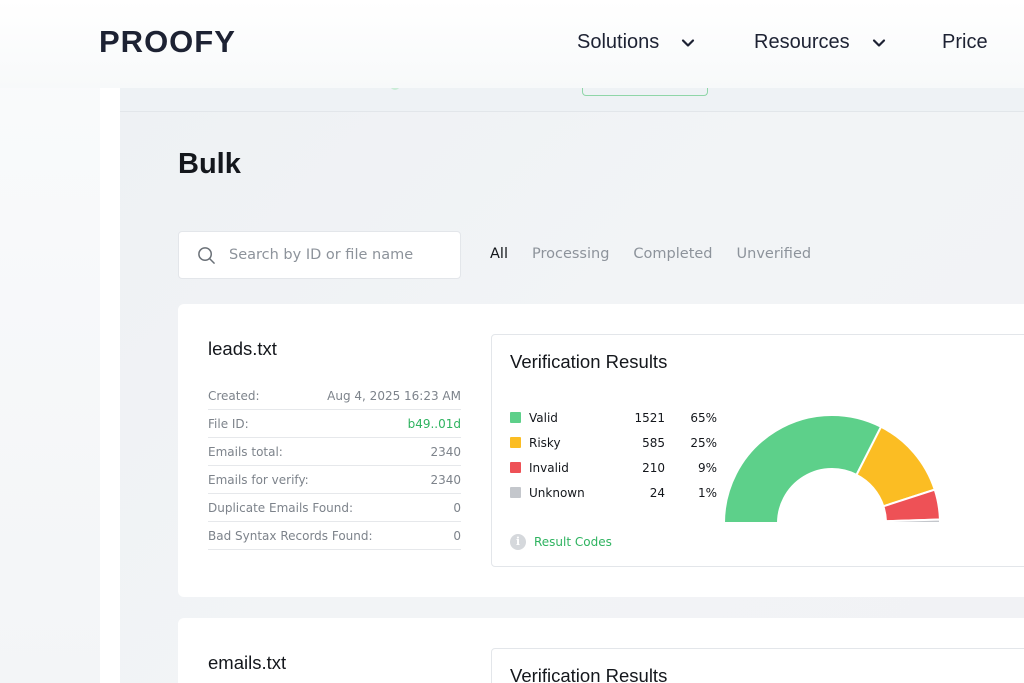  Describe the element at coordinates (802, 42) in the screenshot. I see `nav-label: Resources` at that location.